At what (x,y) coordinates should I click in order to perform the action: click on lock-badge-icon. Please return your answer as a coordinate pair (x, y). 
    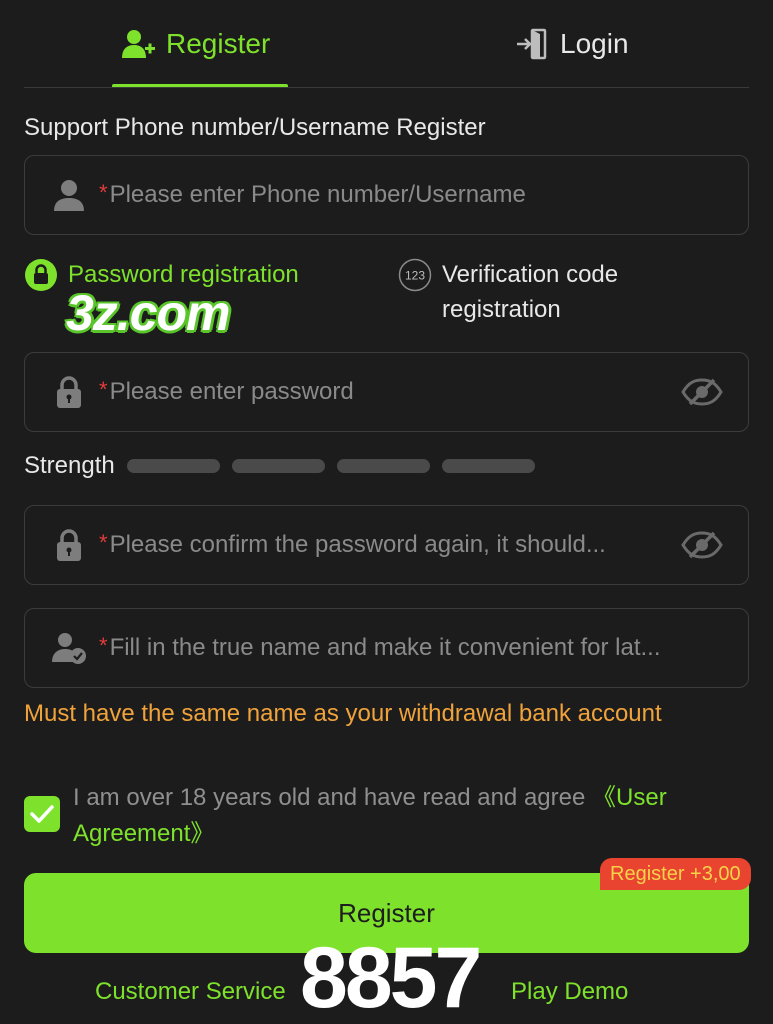
    Looking at the image, I should click on (41, 275).